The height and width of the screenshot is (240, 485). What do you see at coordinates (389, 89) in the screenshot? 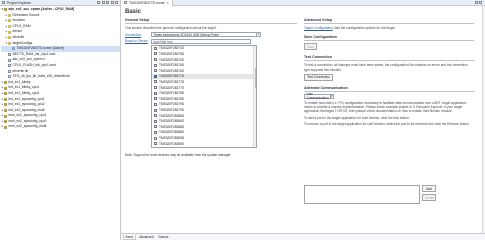
I see `alternate-communication-heading: Alternate Communication` at bounding box center [389, 89].